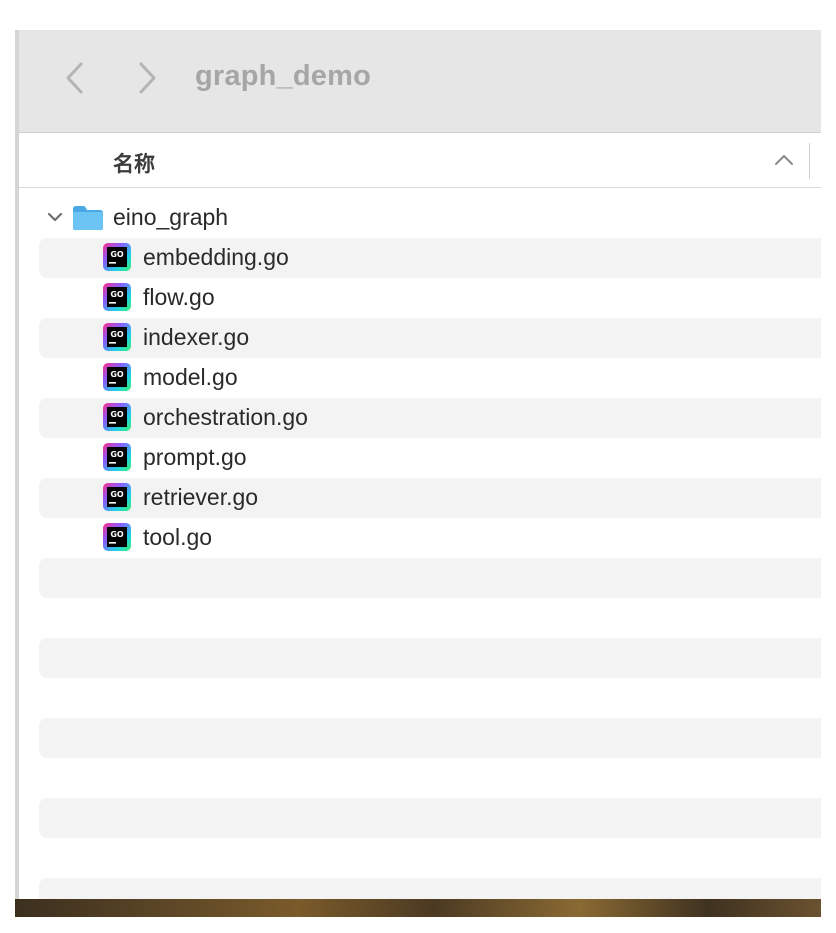 This screenshot has height=933, width=836. Describe the element at coordinates (88, 218) in the screenshot. I see `folder-icon` at that location.